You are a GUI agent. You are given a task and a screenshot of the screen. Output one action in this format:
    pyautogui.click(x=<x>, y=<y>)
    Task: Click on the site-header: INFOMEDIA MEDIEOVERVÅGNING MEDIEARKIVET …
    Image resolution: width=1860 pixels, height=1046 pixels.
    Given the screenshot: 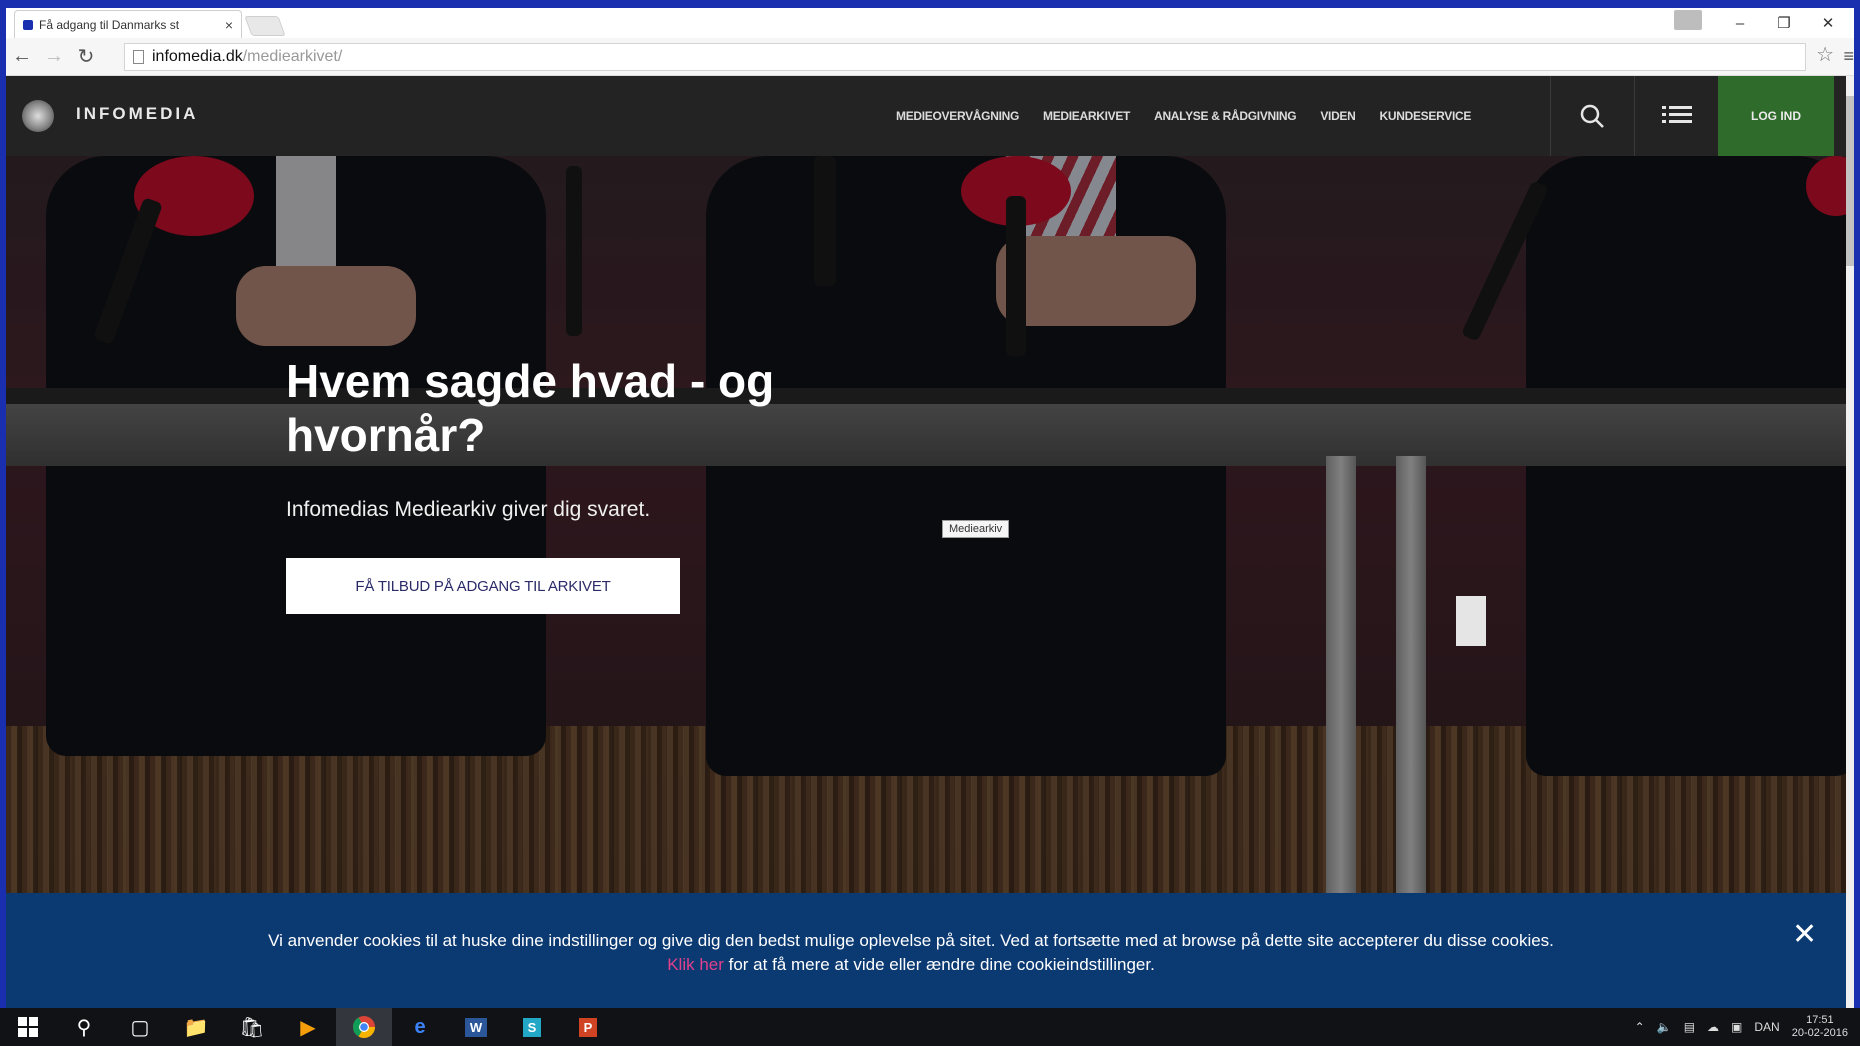 What is the action you would take?
    pyautogui.click(x=926, y=116)
    